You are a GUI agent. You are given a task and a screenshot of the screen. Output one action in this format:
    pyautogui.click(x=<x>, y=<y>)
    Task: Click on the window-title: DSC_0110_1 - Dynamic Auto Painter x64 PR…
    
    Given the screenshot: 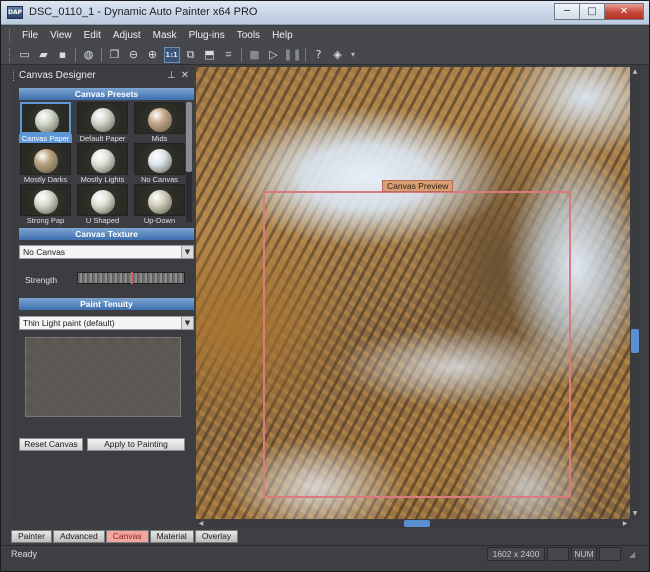 What is the action you would take?
    pyautogui.click(x=143, y=12)
    